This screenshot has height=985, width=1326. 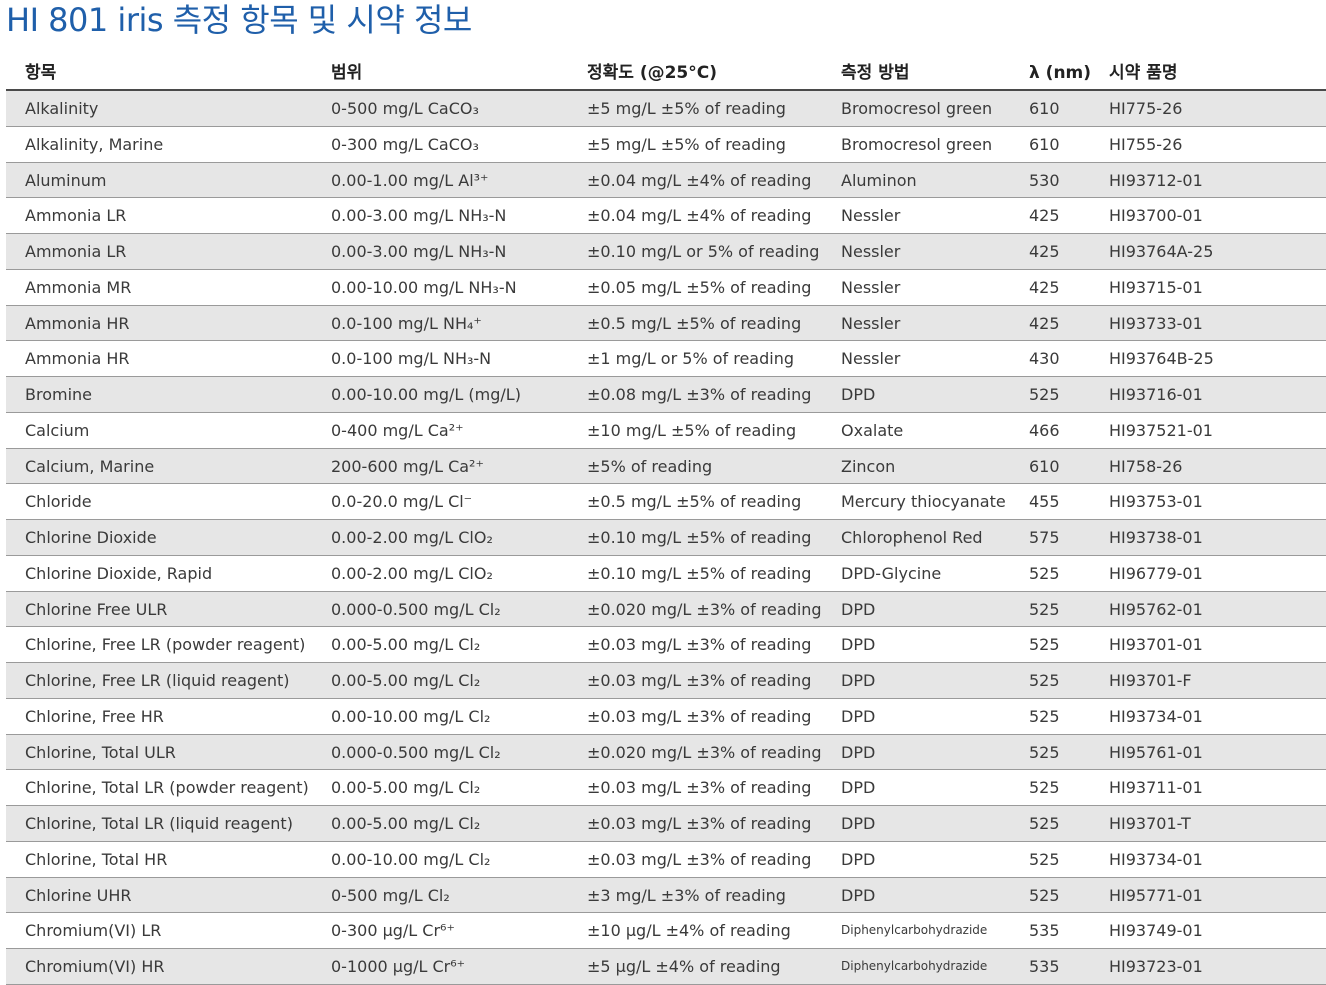 I want to click on cell-item: Alkalinity, so click(x=62, y=108).